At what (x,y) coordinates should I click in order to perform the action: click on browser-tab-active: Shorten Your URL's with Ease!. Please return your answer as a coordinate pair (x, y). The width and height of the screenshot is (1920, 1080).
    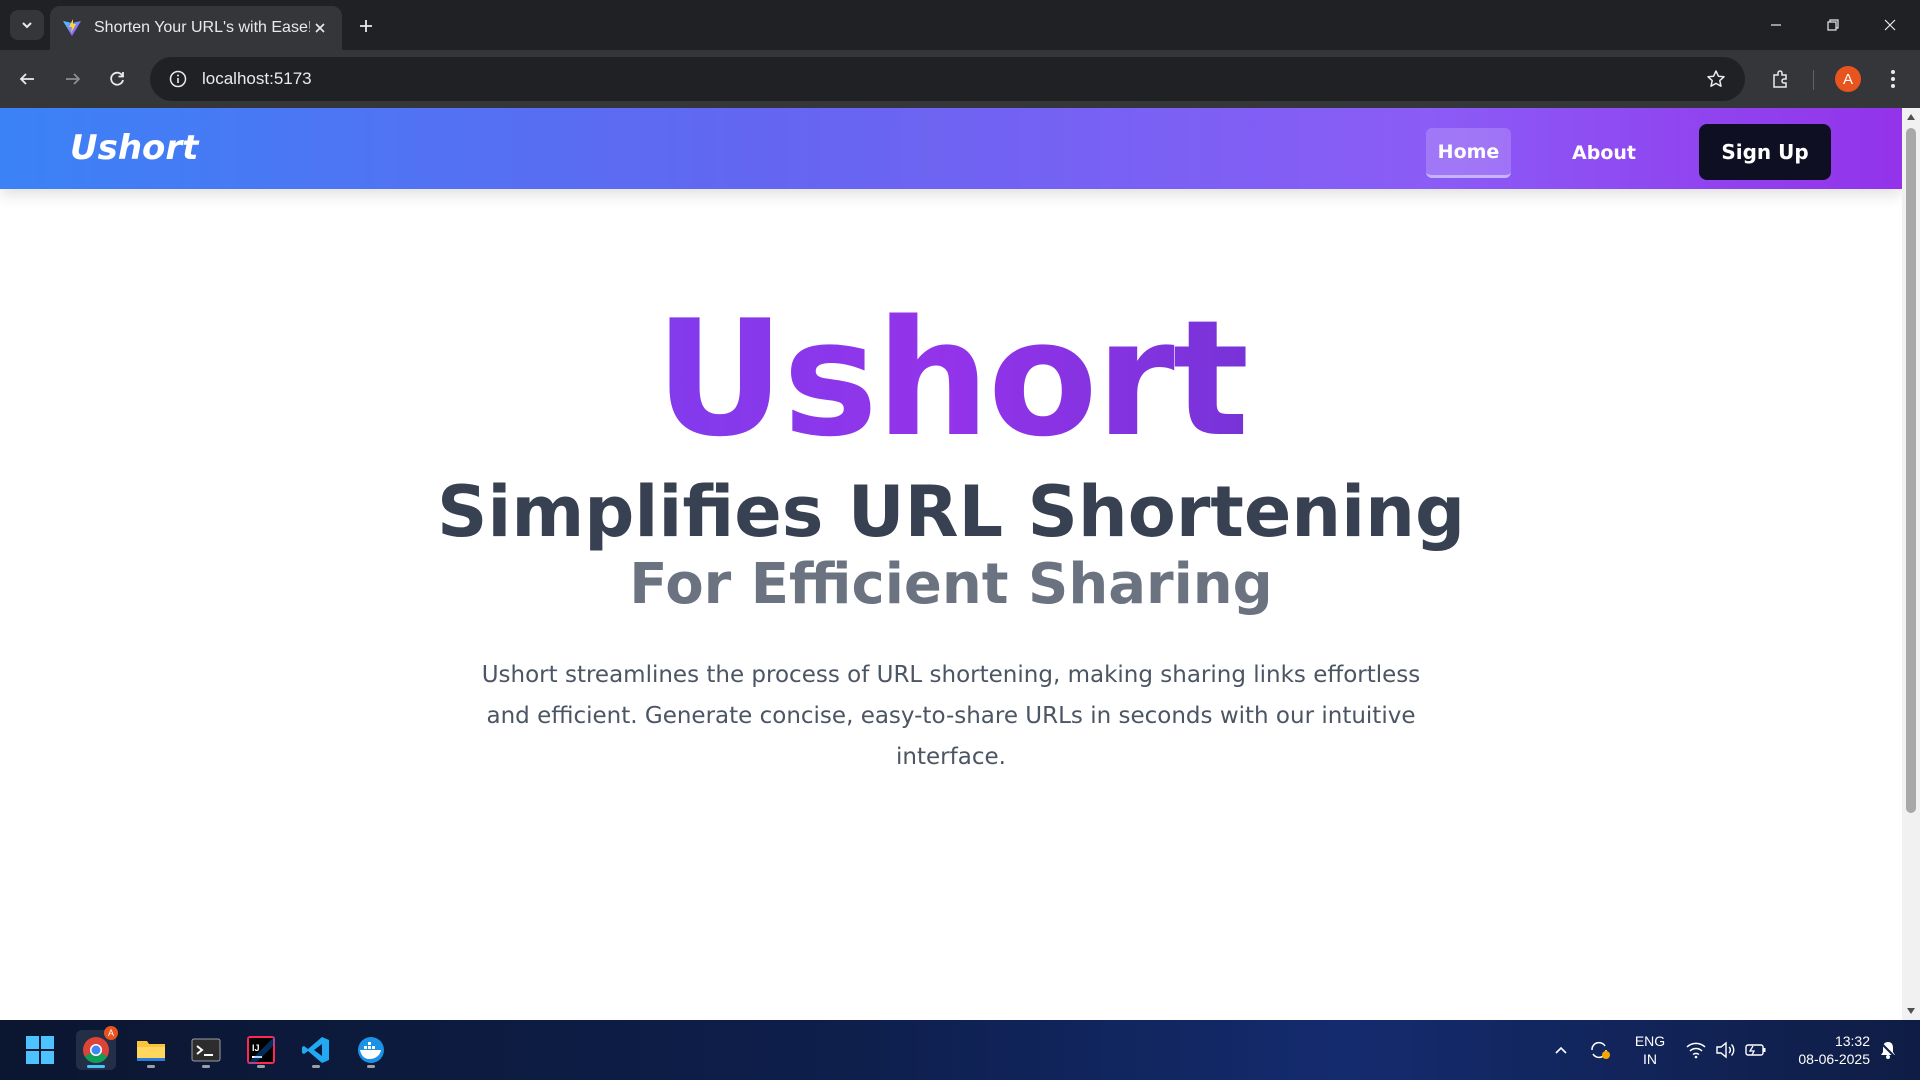
    Looking at the image, I should click on (196, 28).